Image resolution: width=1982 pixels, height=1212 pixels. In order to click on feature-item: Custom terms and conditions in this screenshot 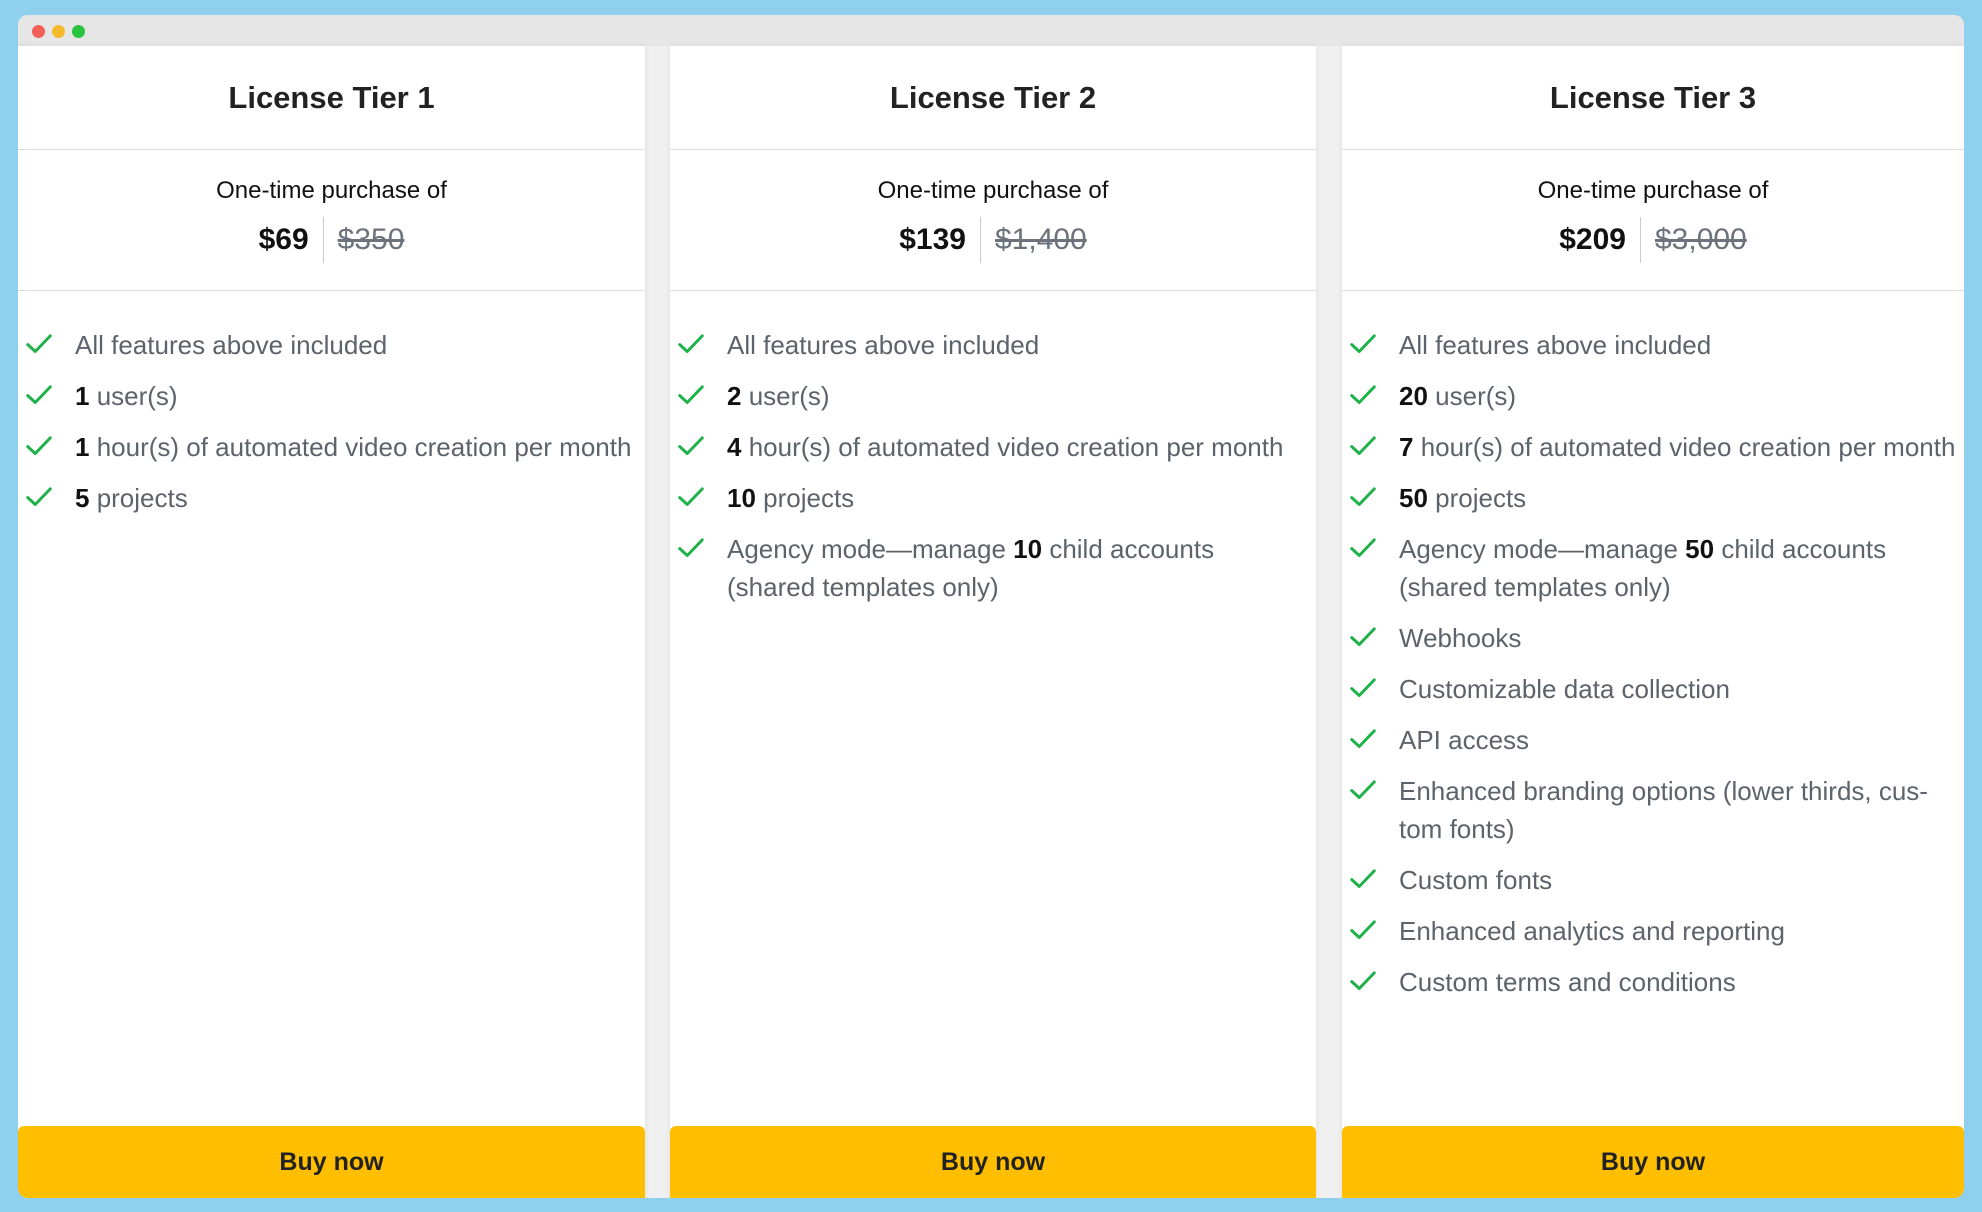, I will do `click(1653, 982)`.